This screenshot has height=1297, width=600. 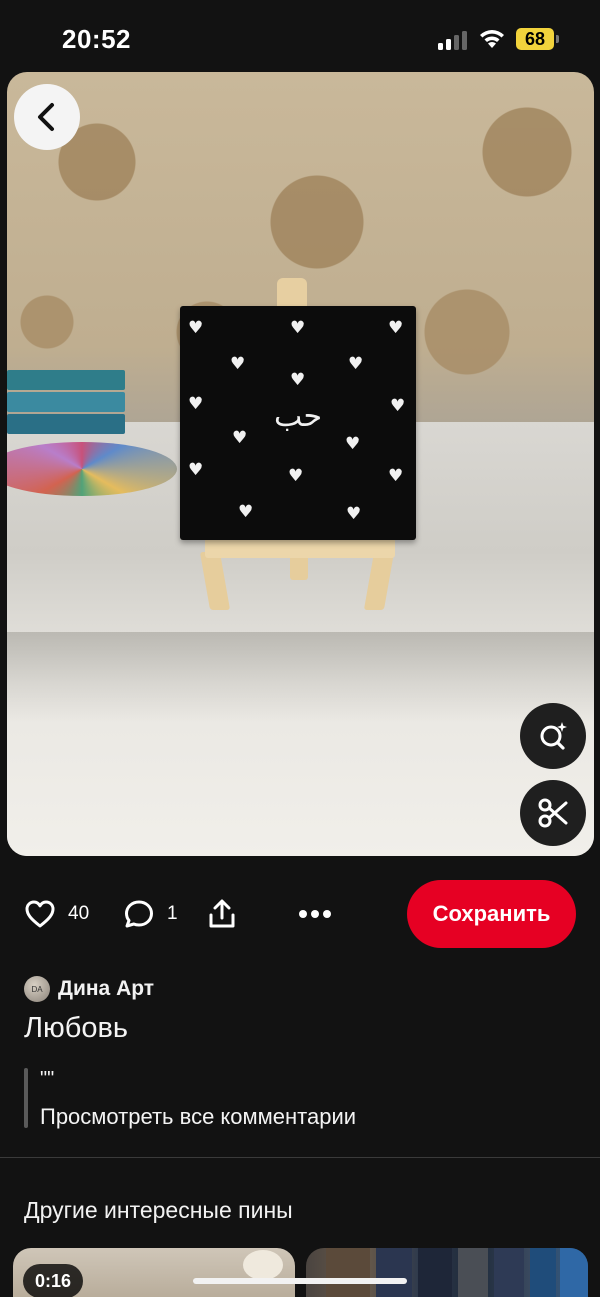 What do you see at coordinates (47, 1079) in the screenshot?
I see `pin-description: ""` at bounding box center [47, 1079].